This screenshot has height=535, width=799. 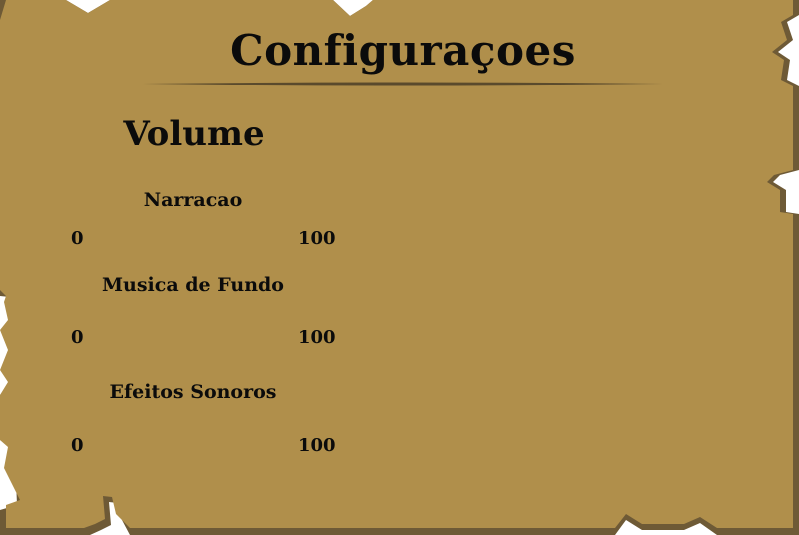 What do you see at coordinates (193, 446) in the screenshot?
I see `sound-effects-slider` at bounding box center [193, 446].